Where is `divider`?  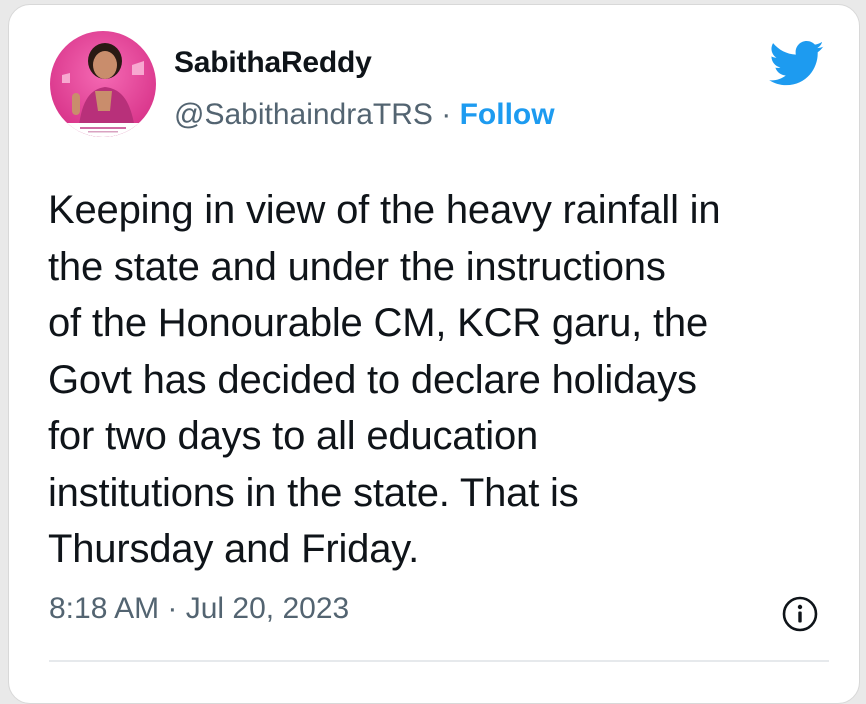 divider is located at coordinates (439, 661).